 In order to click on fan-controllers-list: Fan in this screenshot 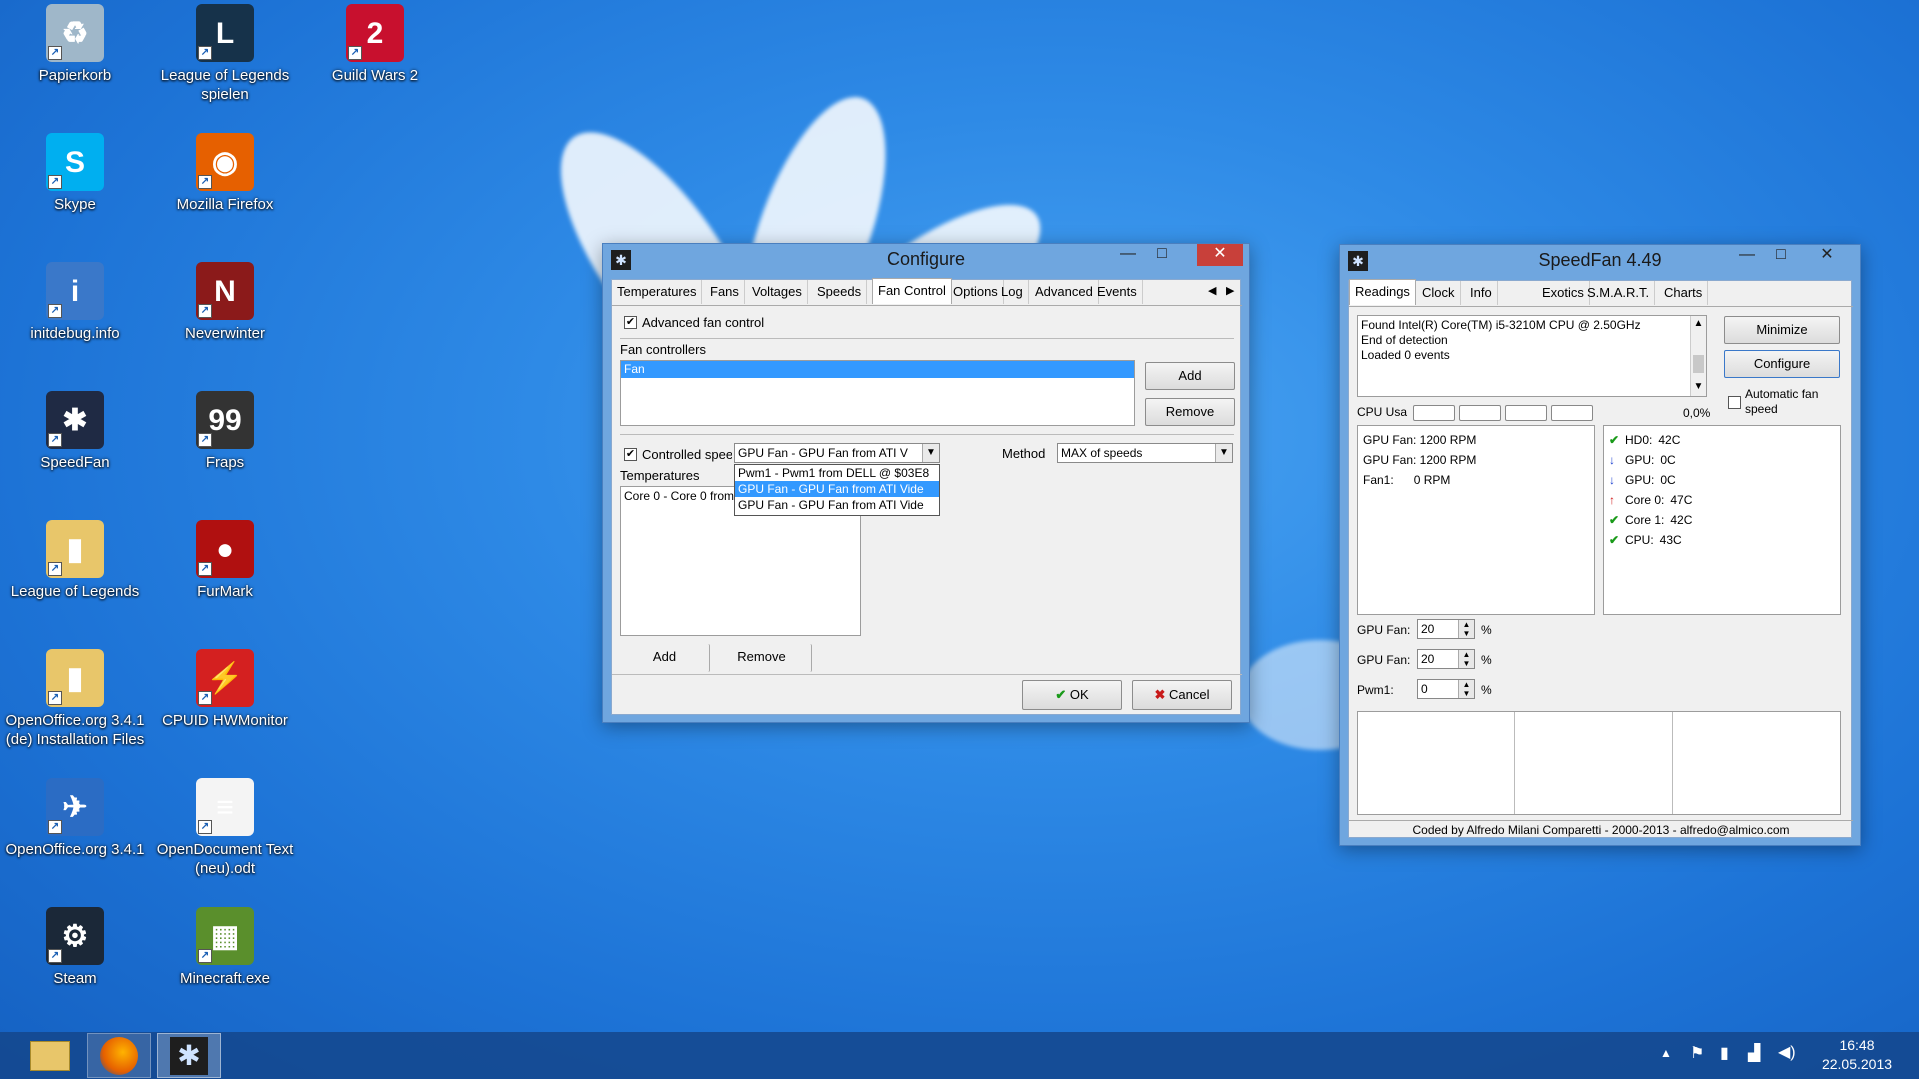, I will do `click(877, 393)`.